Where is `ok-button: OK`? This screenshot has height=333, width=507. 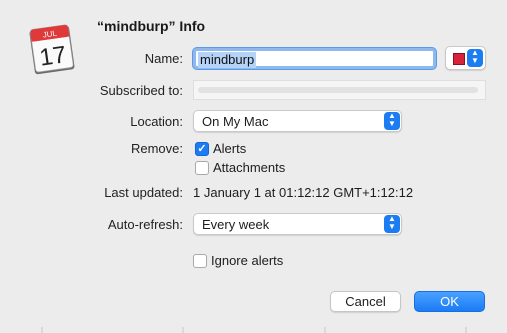
ok-button: OK is located at coordinates (449, 301).